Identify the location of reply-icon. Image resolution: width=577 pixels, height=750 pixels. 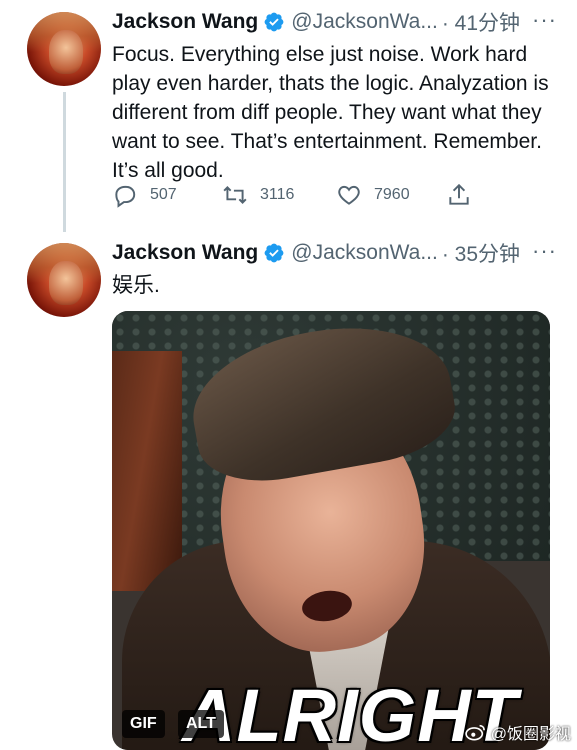
(125, 196).